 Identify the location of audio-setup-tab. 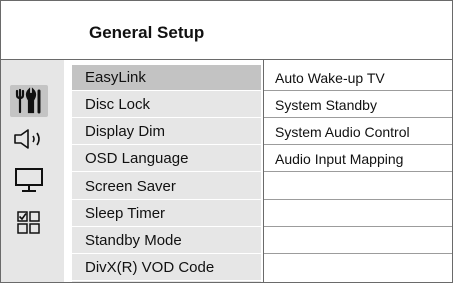
(29, 139).